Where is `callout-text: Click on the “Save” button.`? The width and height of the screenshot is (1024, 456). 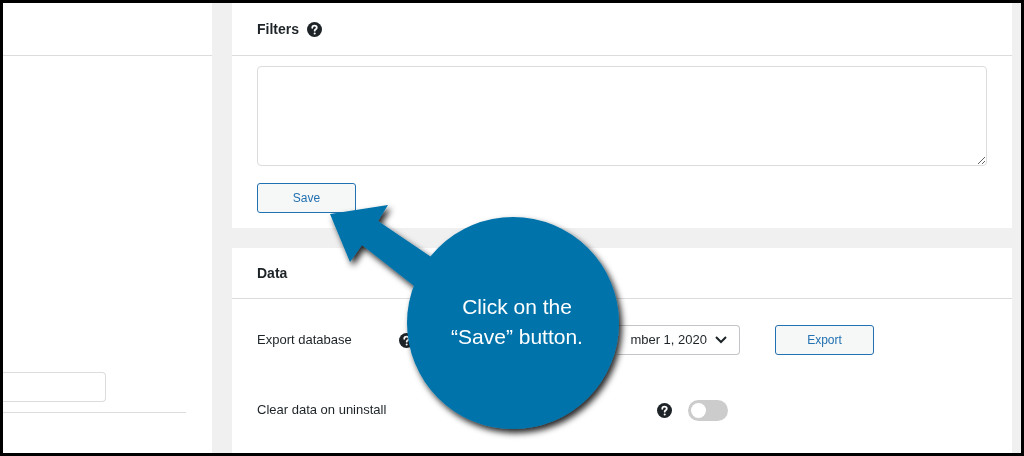
callout-text: Click on the “Save” button. is located at coordinates (517, 322).